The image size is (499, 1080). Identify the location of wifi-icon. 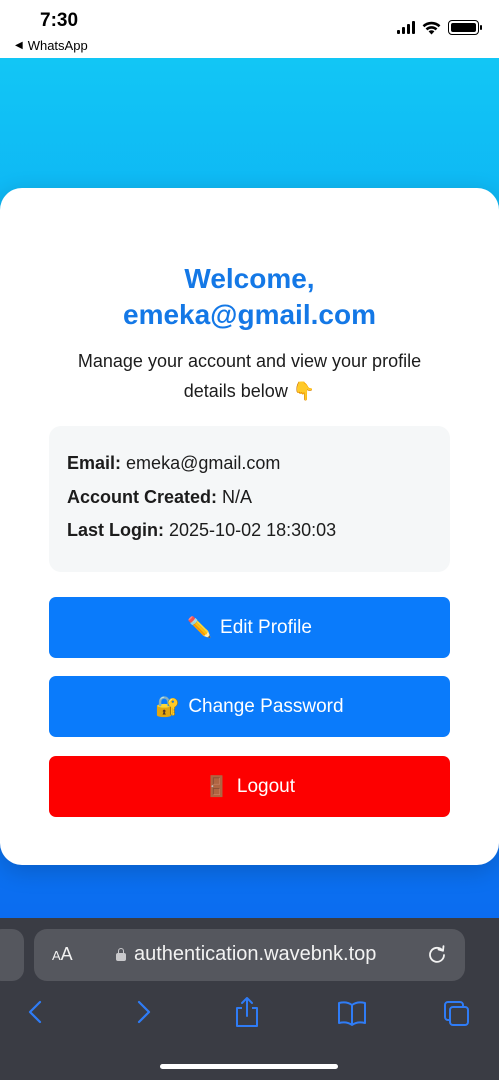
(431, 27).